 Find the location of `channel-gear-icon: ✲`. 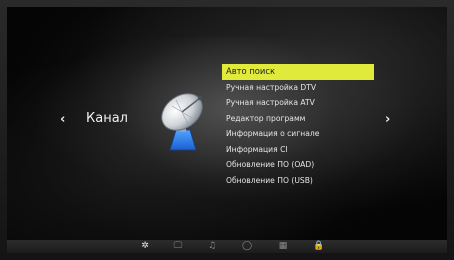

channel-gear-icon: ✲ is located at coordinates (145, 246).